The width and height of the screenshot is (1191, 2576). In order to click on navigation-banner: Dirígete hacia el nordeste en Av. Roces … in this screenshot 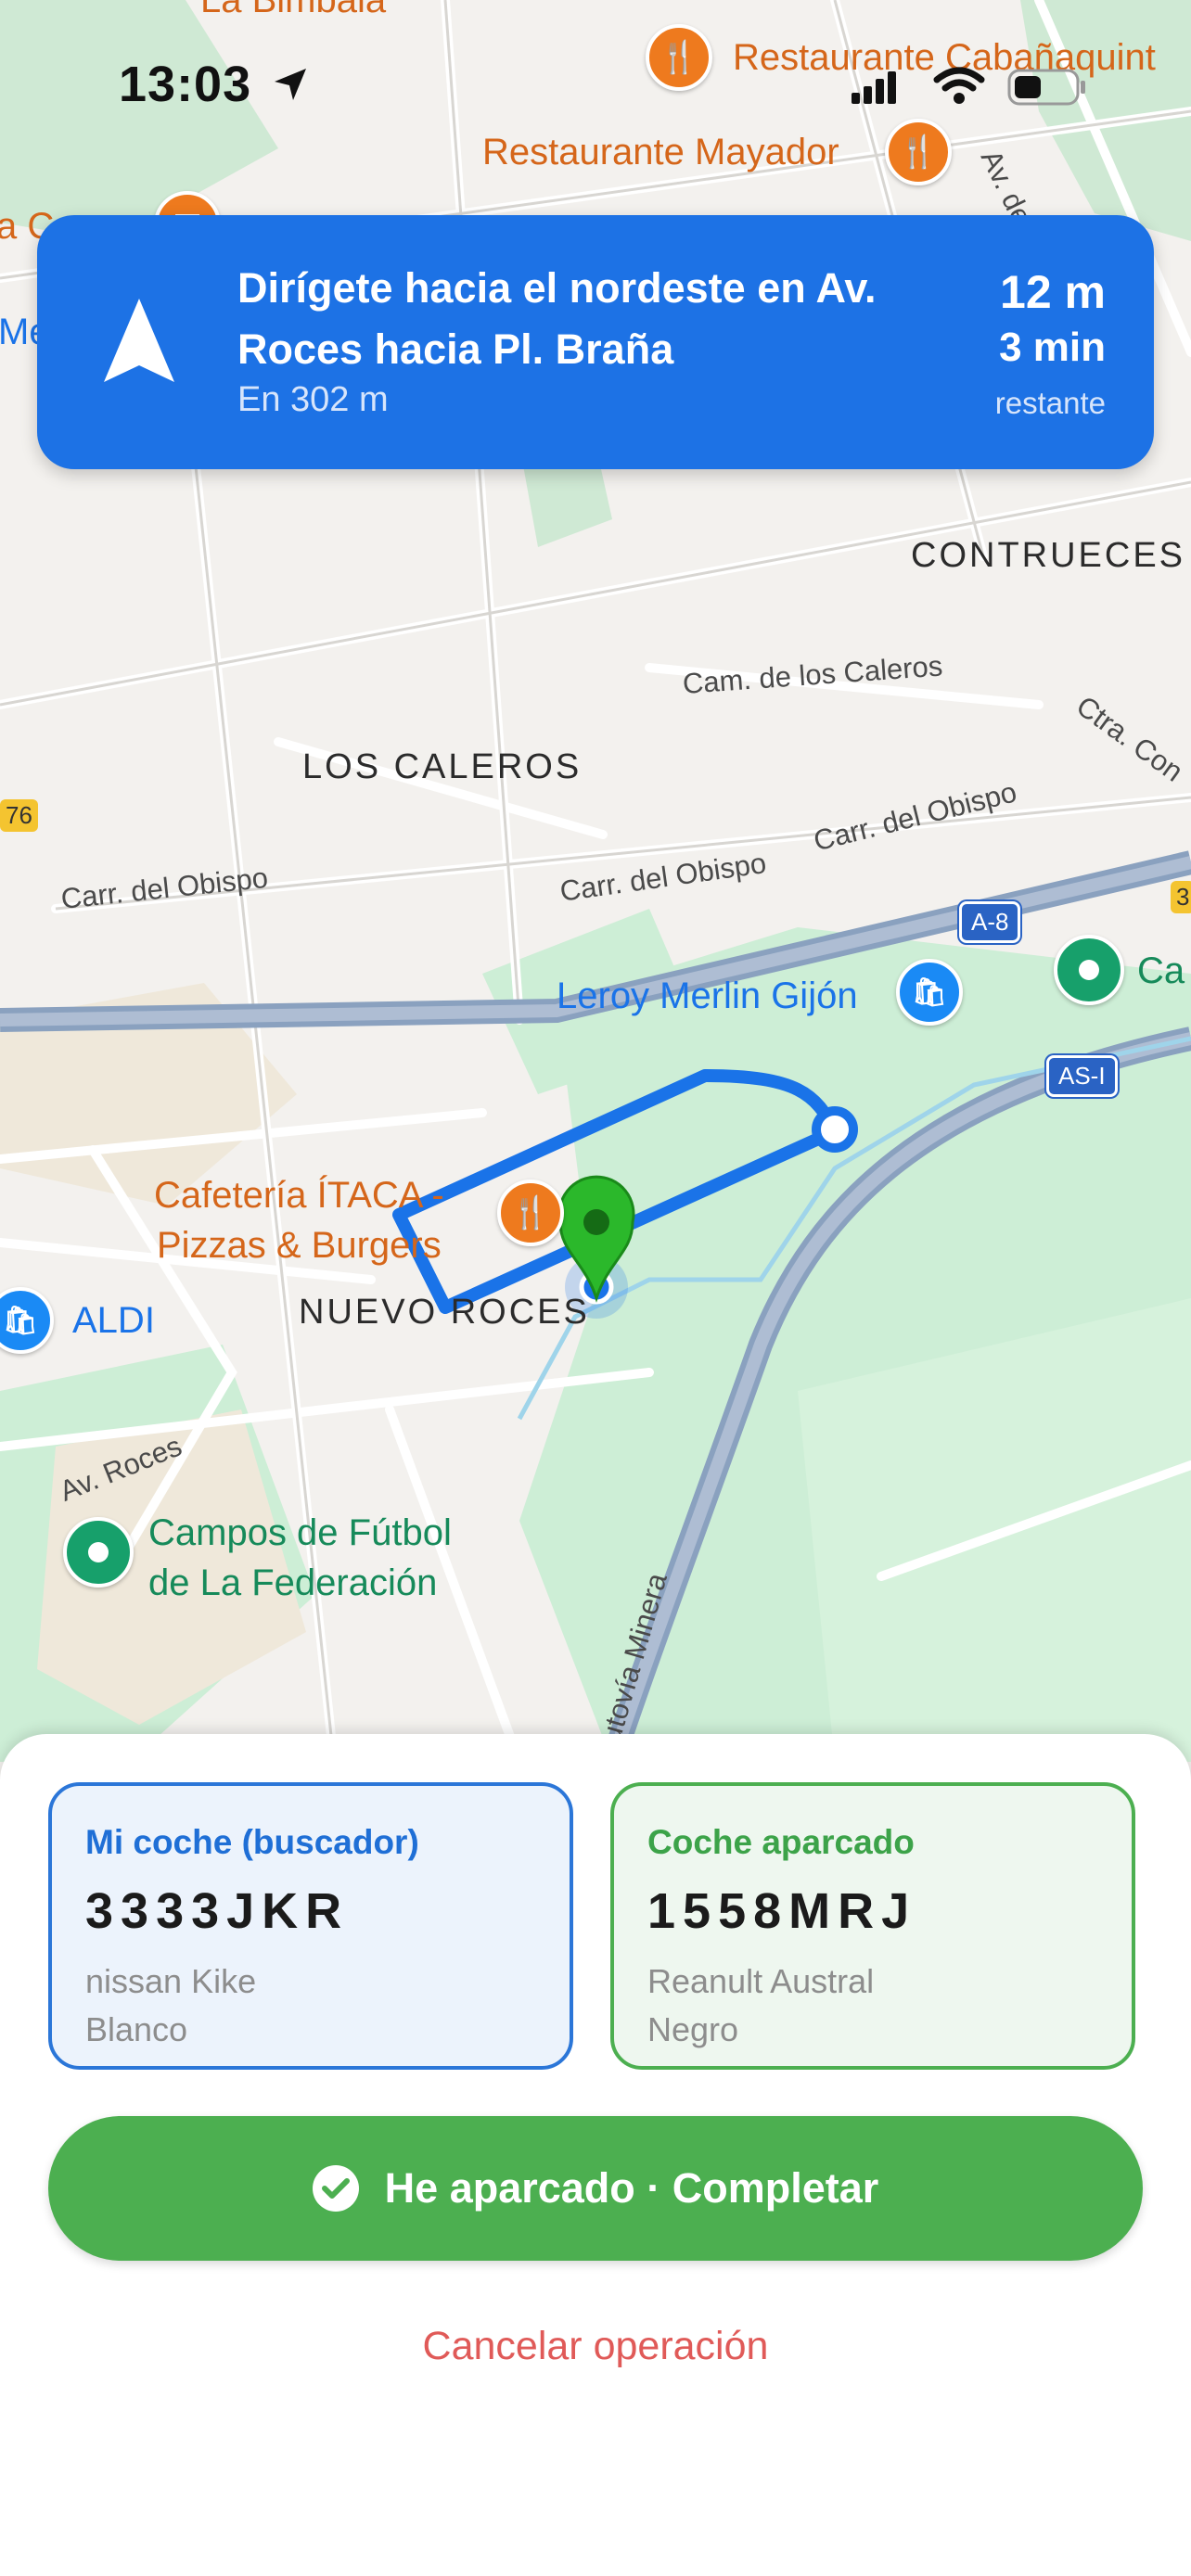, I will do `click(595, 342)`.